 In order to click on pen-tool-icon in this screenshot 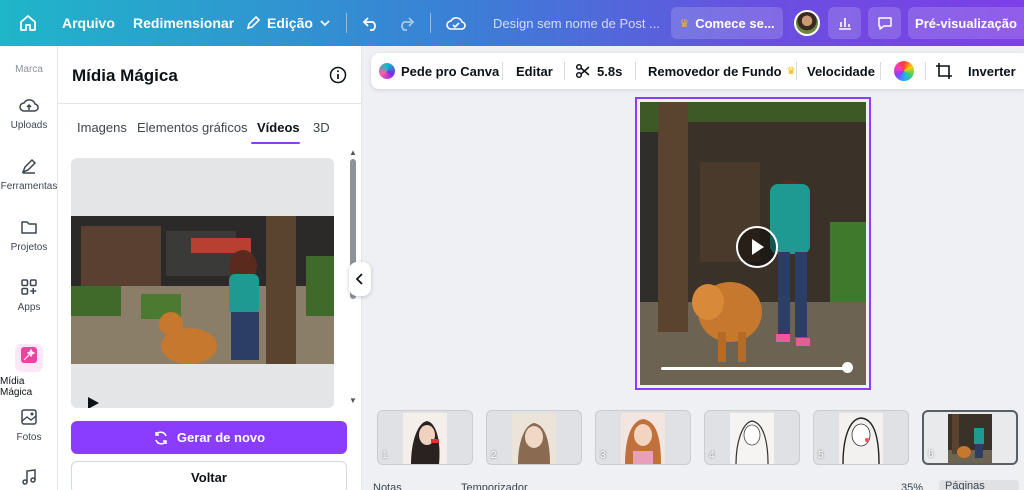, I will do `click(29, 166)`.